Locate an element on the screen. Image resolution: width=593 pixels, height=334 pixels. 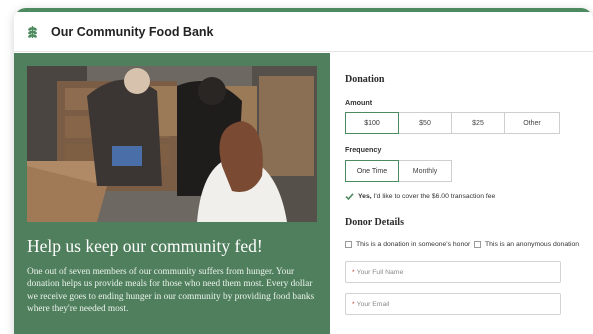
anonymous-label: This is an anonymous donation is located at coordinates (532, 244).